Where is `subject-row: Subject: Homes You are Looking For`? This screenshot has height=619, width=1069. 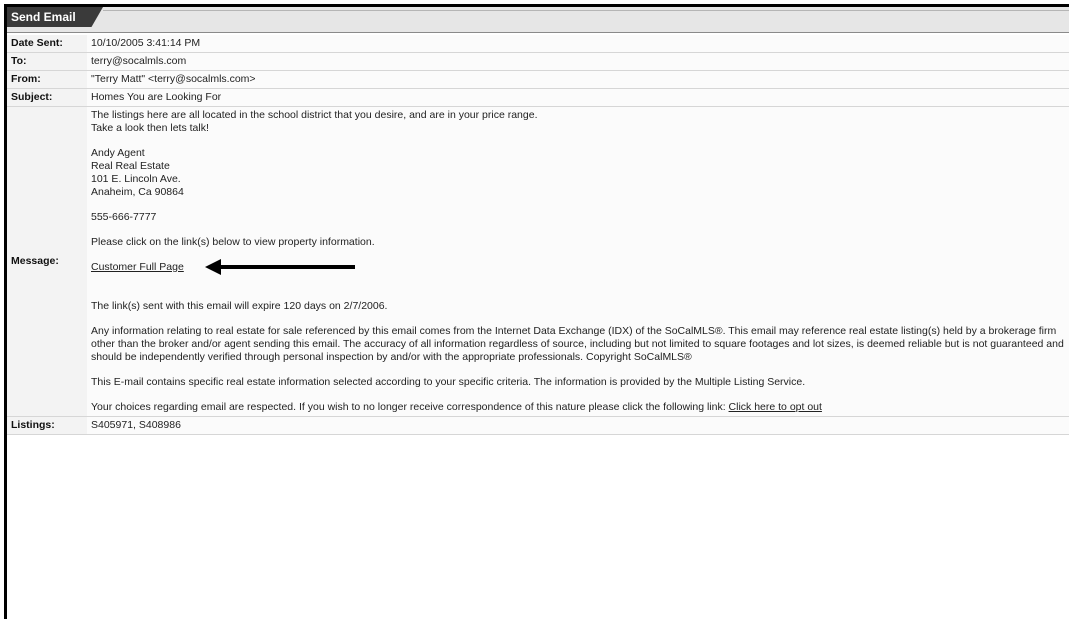
subject-row: Subject: Homes You are Looking For is located at coordinates (538, 97).